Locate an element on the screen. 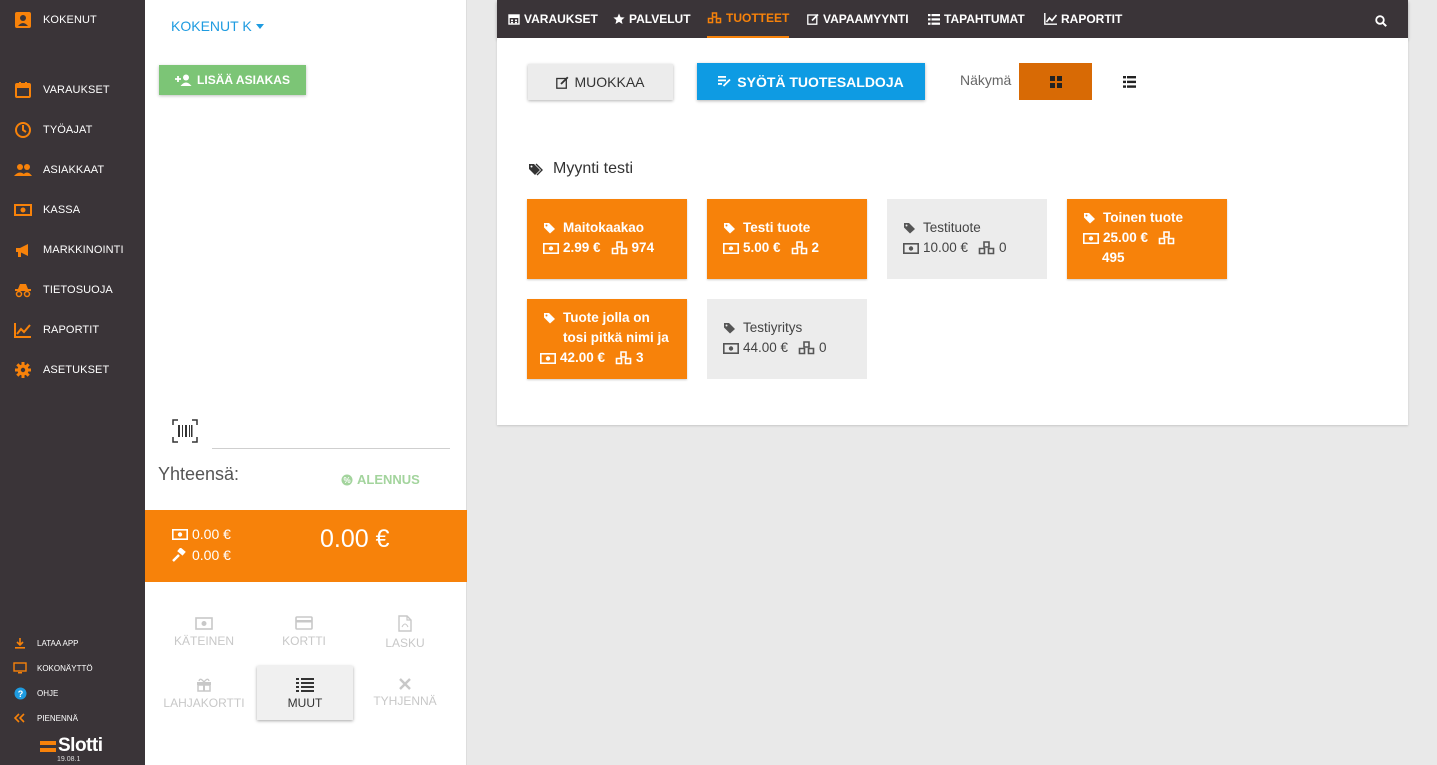  enter-stock-button: SYÖTÄ TUOTESALDOJA is located at coordinates (811, 81).